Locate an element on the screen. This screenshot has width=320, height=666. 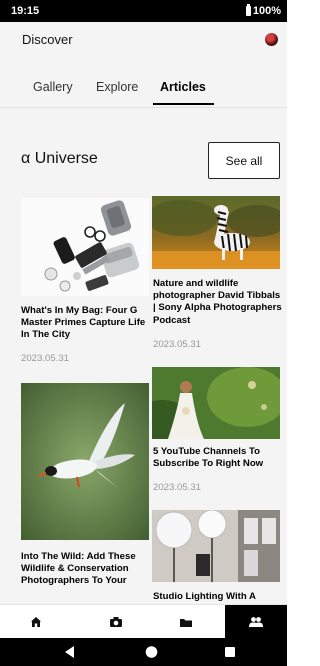
article-title: Studio Lighting With A is located at coordinates (218, 597).